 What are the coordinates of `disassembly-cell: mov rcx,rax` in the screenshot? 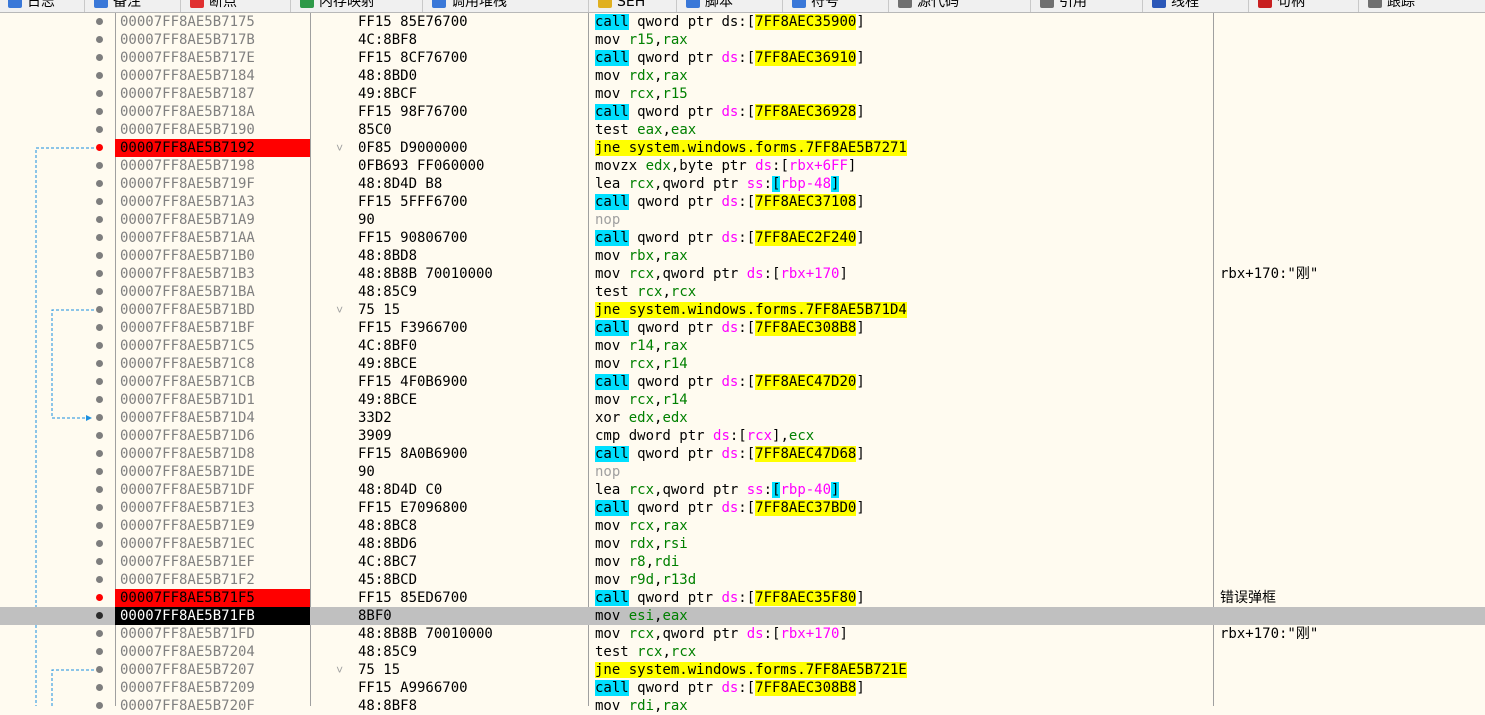 It's located at (904, 526).